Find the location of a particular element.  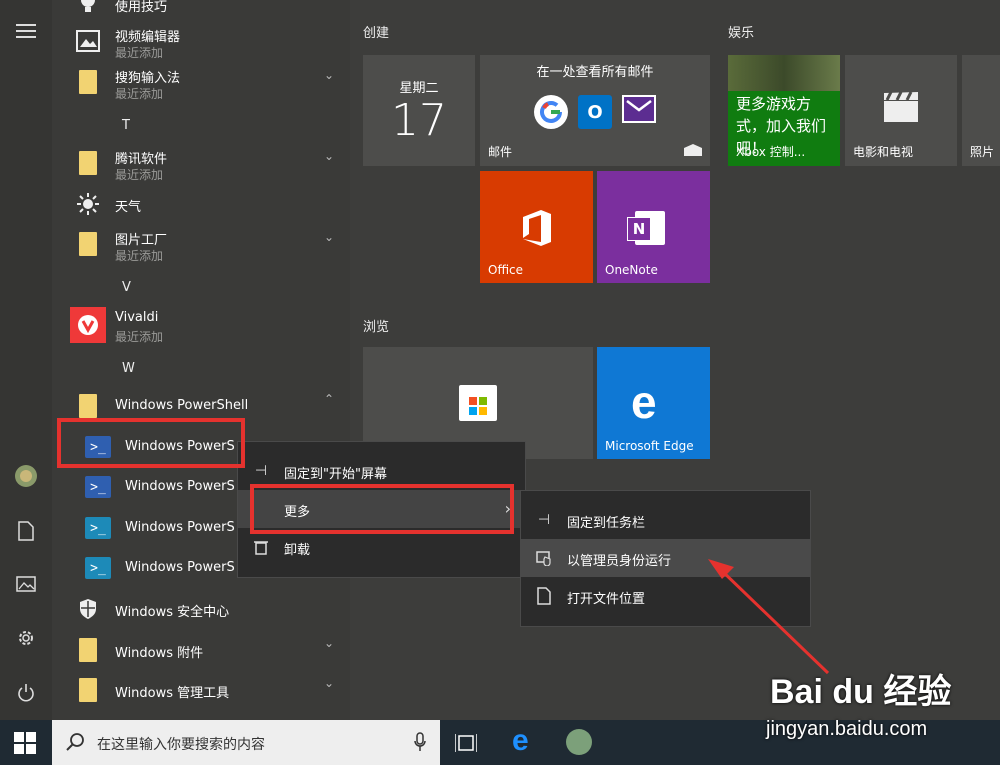

power-icon is located at coordinates (26, 693).